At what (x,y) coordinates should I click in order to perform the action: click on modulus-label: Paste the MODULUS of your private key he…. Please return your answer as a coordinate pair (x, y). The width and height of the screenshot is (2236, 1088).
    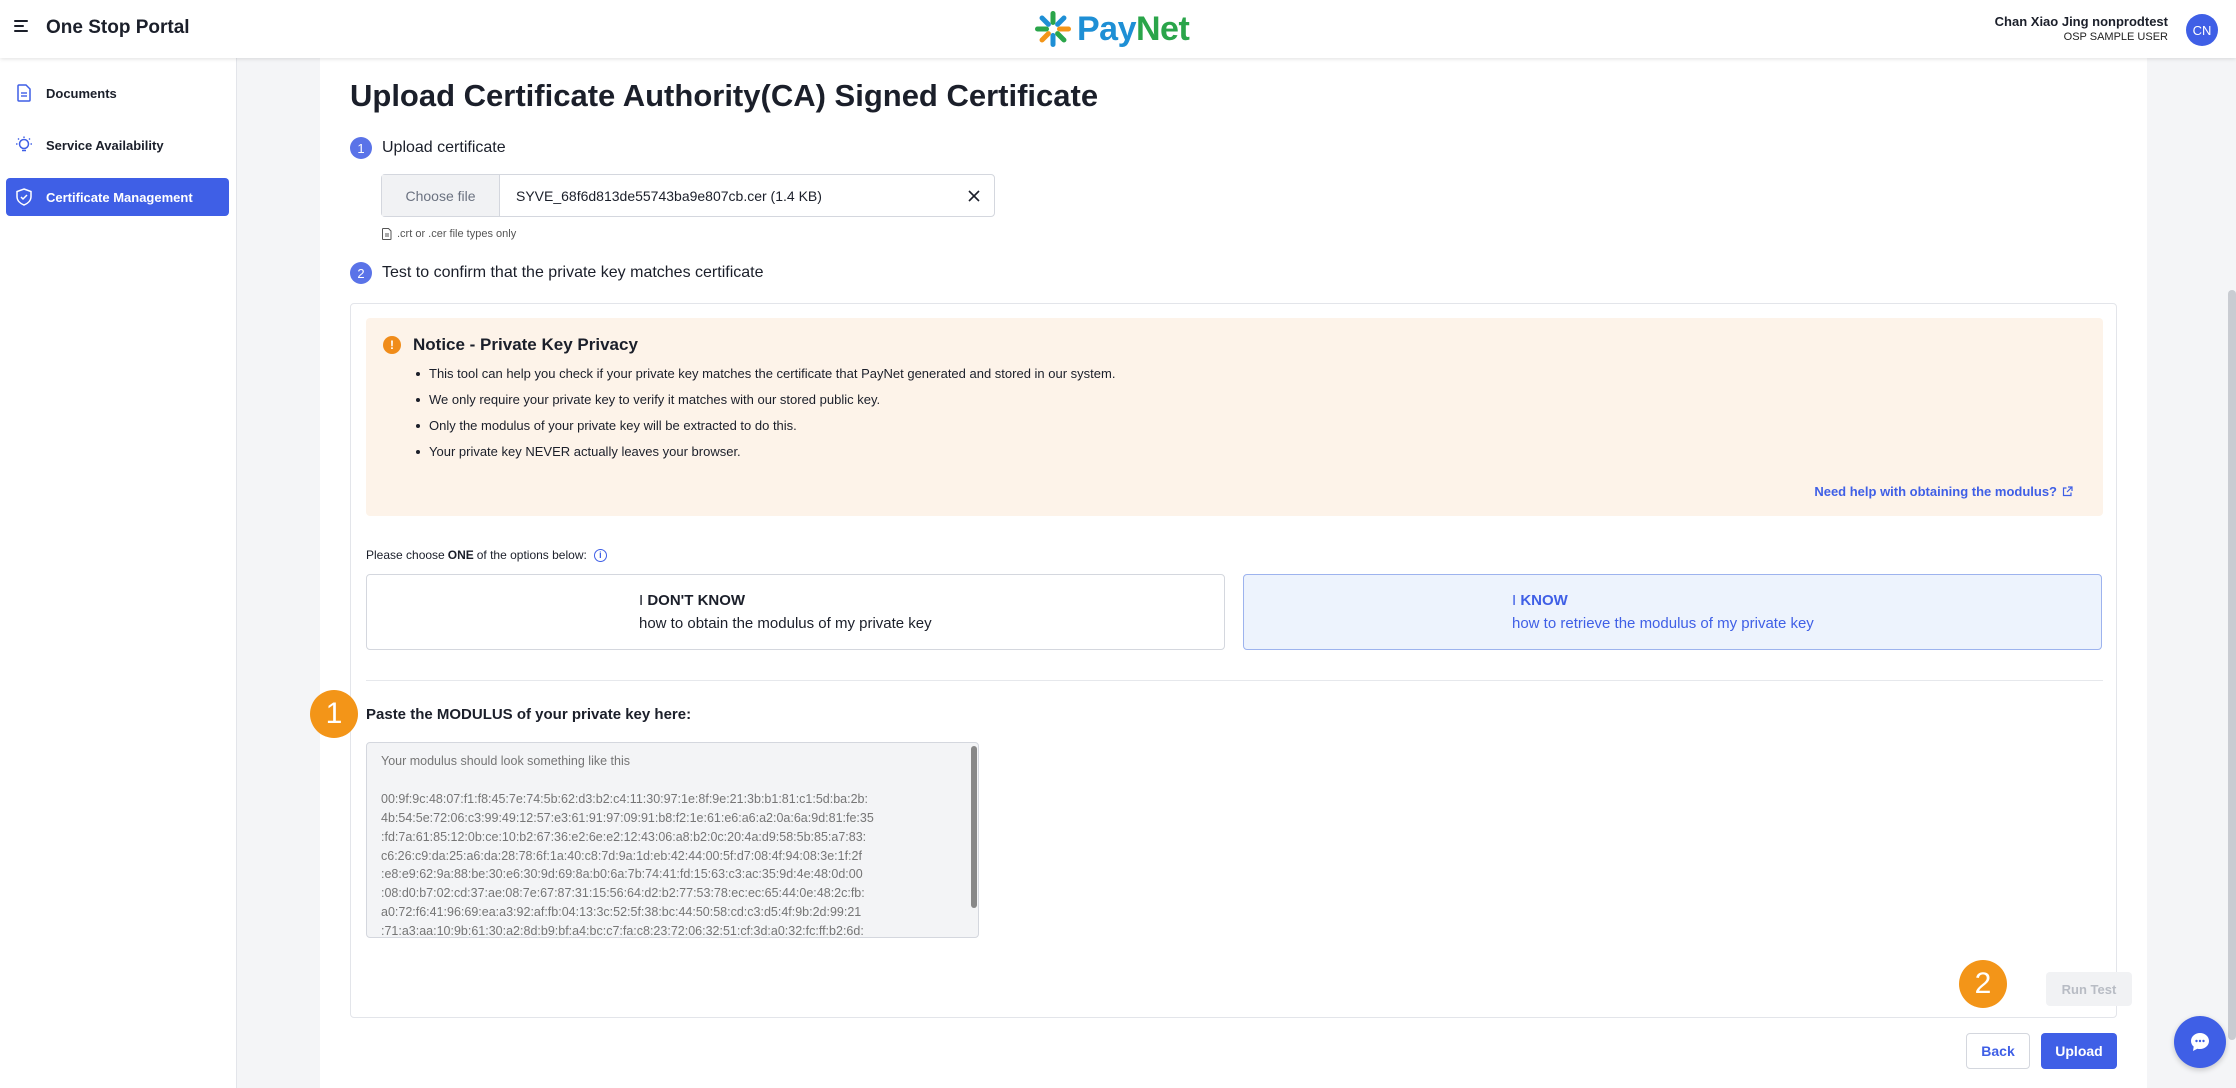
    Looking at the image, I should click on (529, 714).